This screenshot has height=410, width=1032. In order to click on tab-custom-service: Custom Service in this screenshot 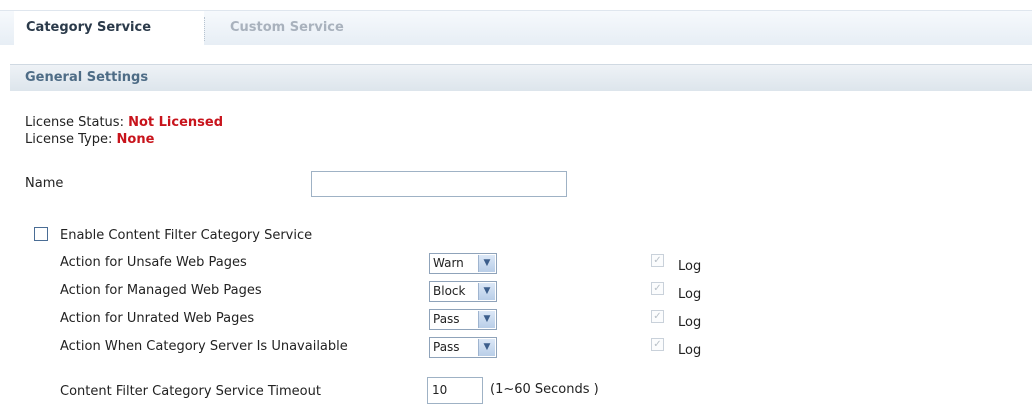, I will do `click(287, 28)`.